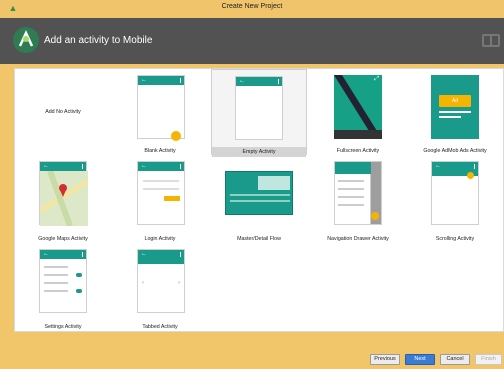 This screenshot has height=369, width=504. Describe the element at coordinates (63, 327) in the screenshot. I see `activity-label: Settings Activity` at that location.